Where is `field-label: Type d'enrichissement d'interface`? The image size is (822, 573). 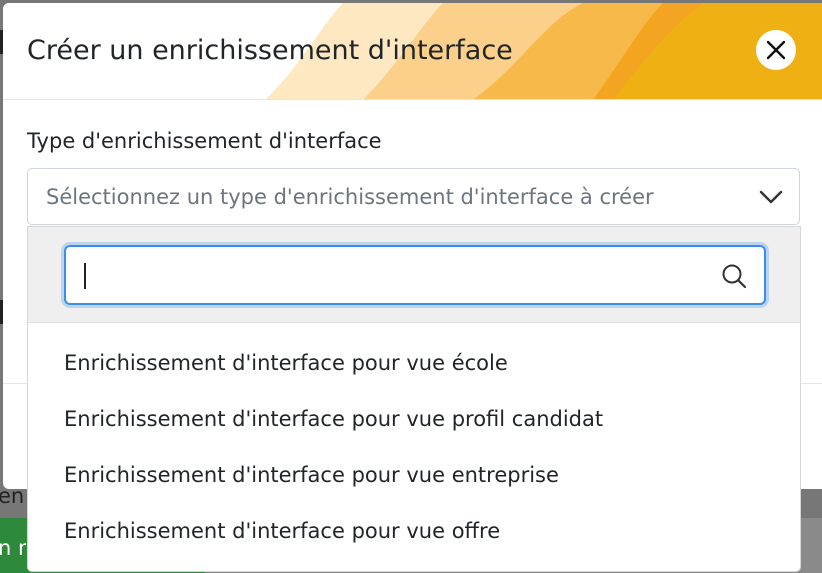
field-label: Type d'enrichissement d'interface is located at coordinates (204, 141).